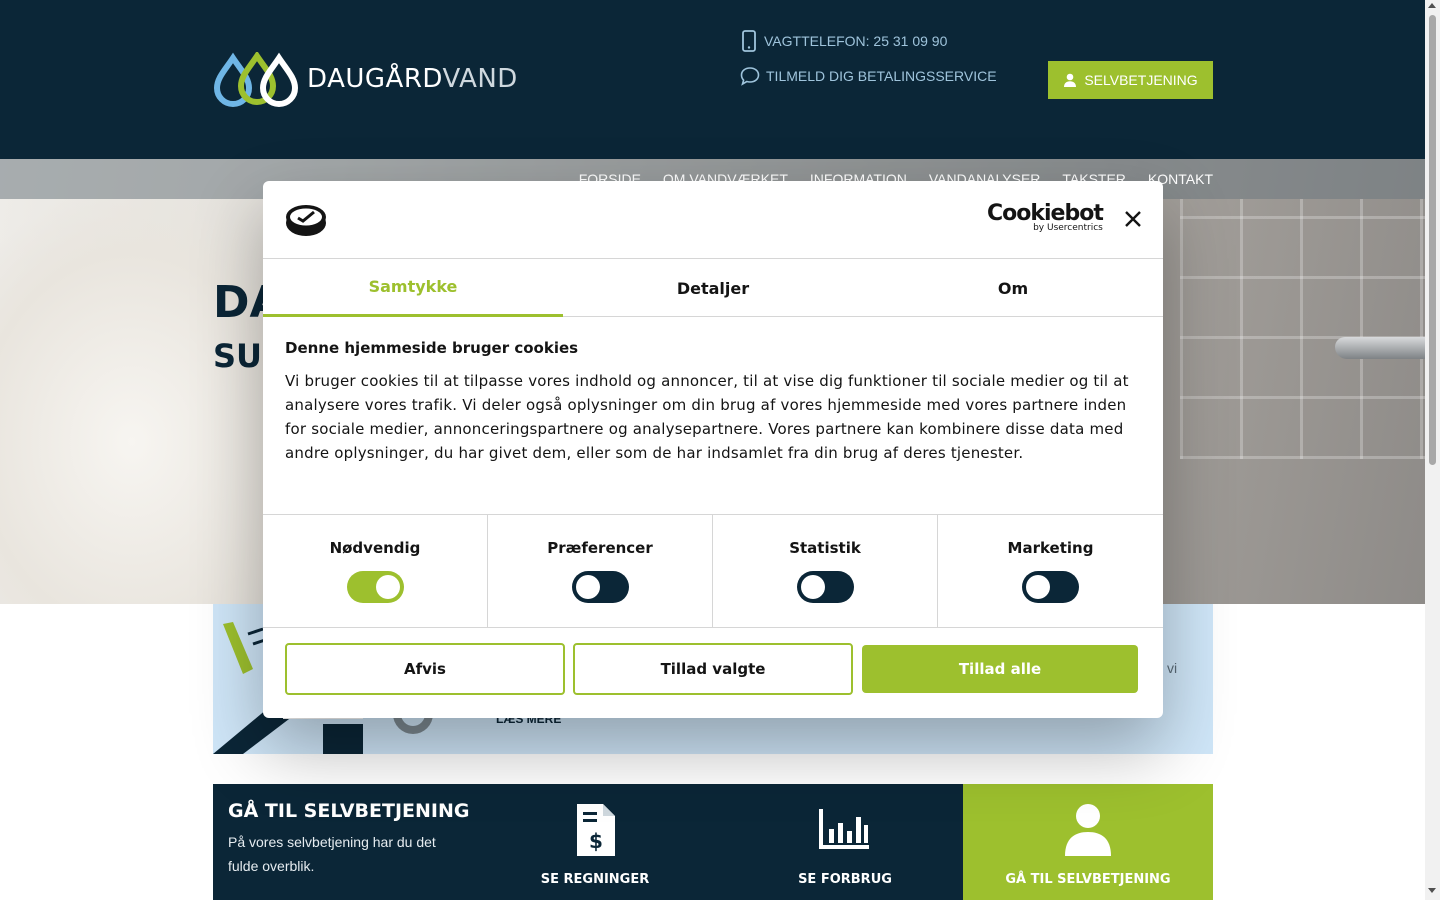  I want to click on tab-detaljer: Detaljer, so click(713, 288).